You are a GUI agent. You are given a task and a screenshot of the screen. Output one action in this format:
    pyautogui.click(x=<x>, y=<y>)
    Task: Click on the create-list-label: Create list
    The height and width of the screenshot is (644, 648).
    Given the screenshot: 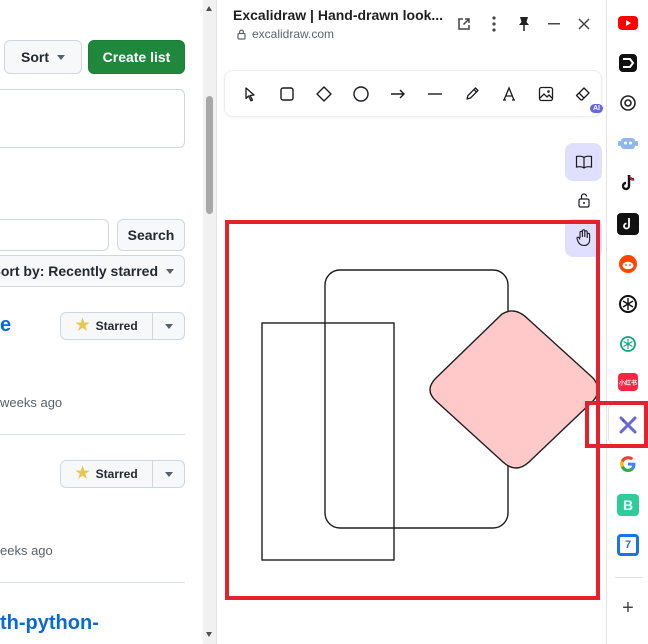 What is the action you would take?
    pyautogui.click(x=136, y=57)
    